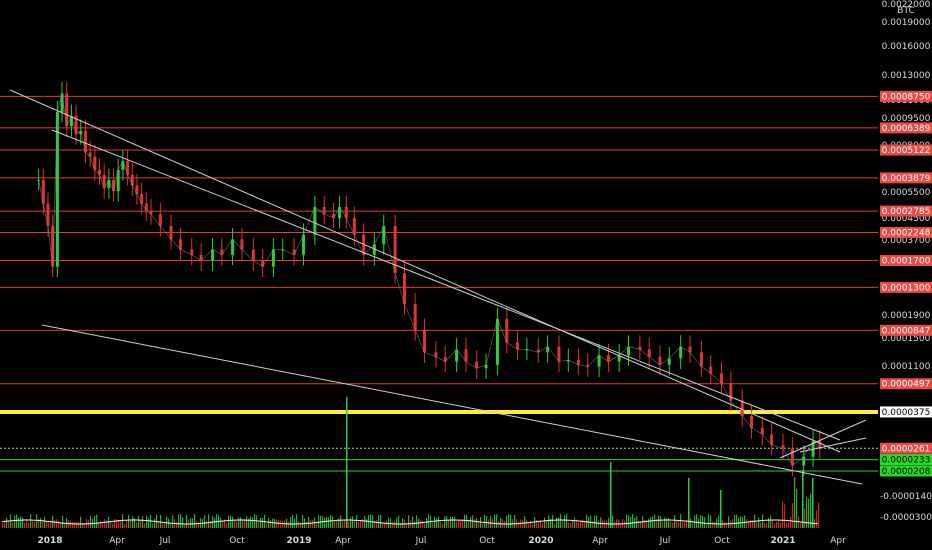 The width and height of the screenshot is (932, 550). I want to click on y-tick-label: -0.0000140, so click(906, 497).